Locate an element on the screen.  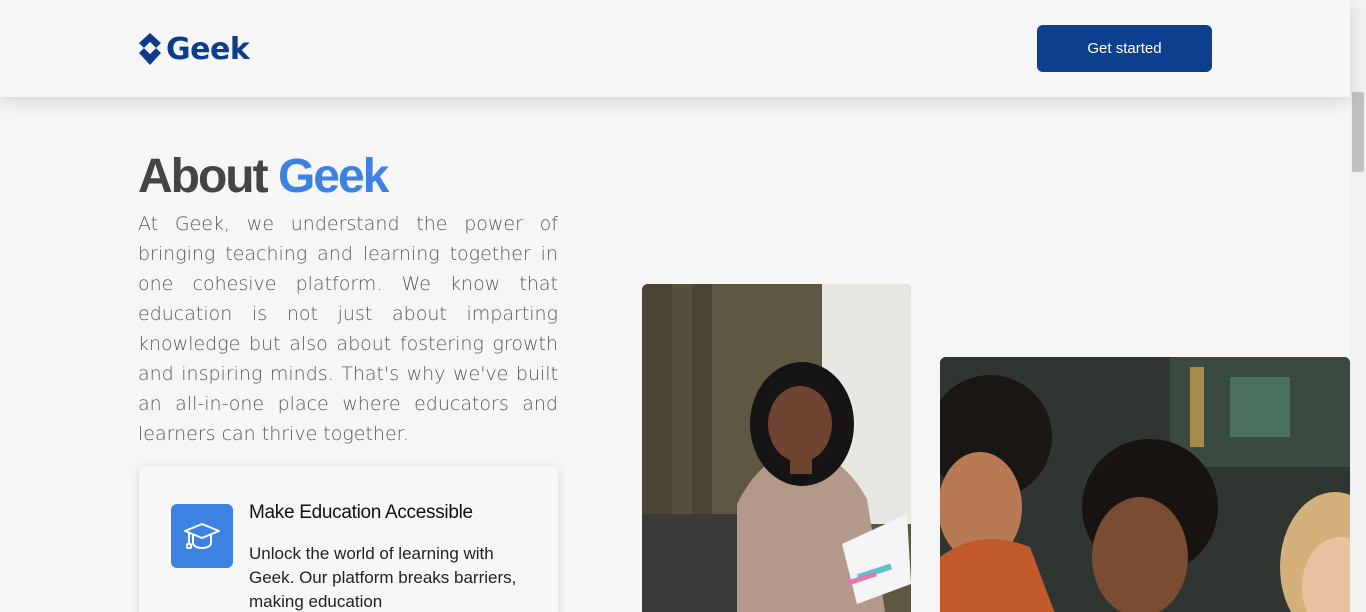
about-title: About Geek is located at coordinates (263, 177).